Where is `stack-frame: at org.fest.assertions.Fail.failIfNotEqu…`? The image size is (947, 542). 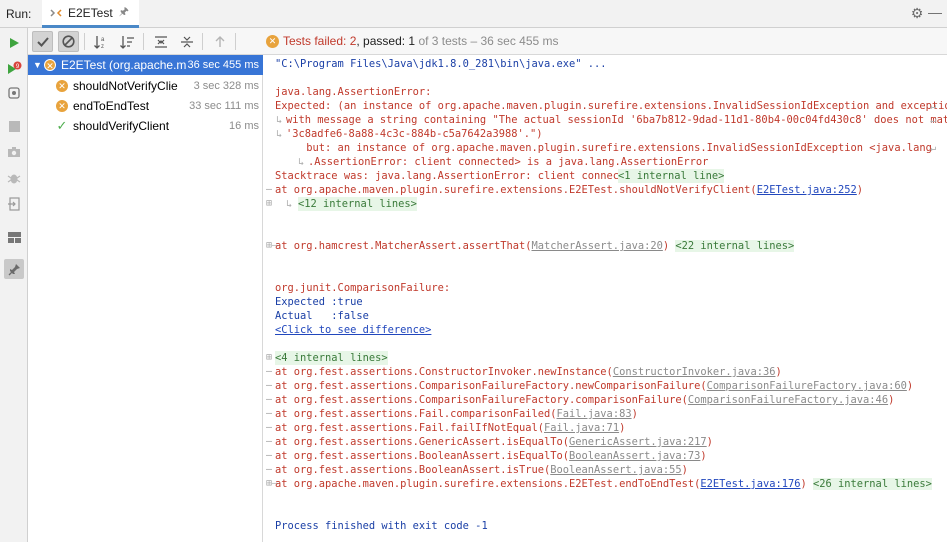 stack-frame: at org.fest.assertions.Fail.failIfNotEqu… is located at coordinates (409, 428).